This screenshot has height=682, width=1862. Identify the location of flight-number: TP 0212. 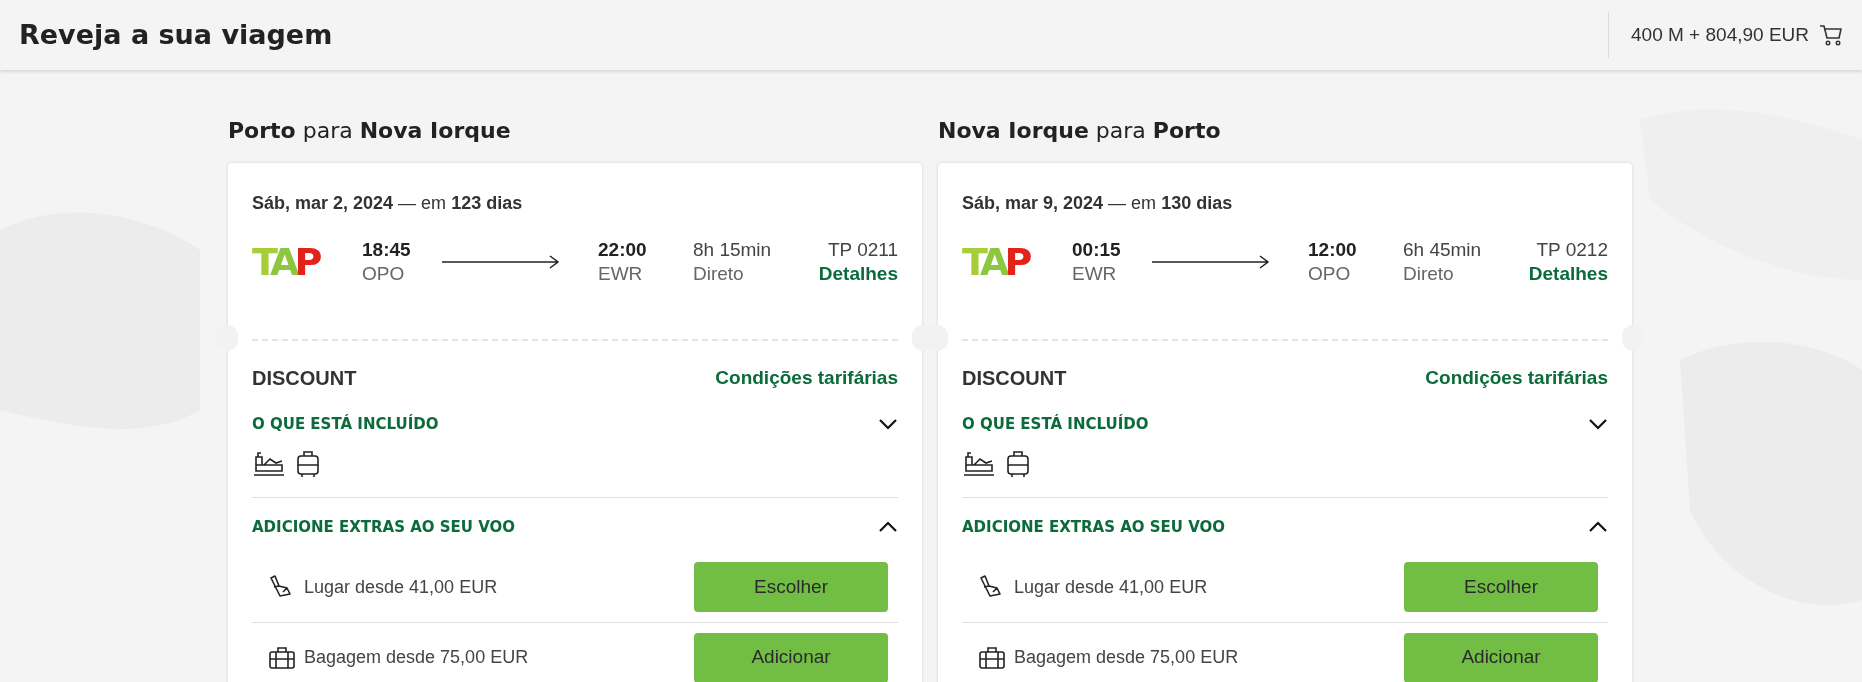
(1572, 250).